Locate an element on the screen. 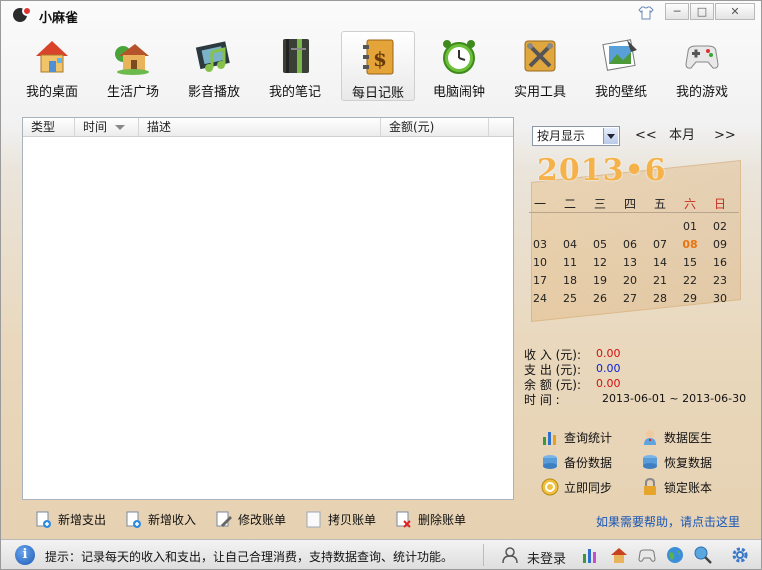  column-amount: 金额(元) is located at coordinates (435, 127).